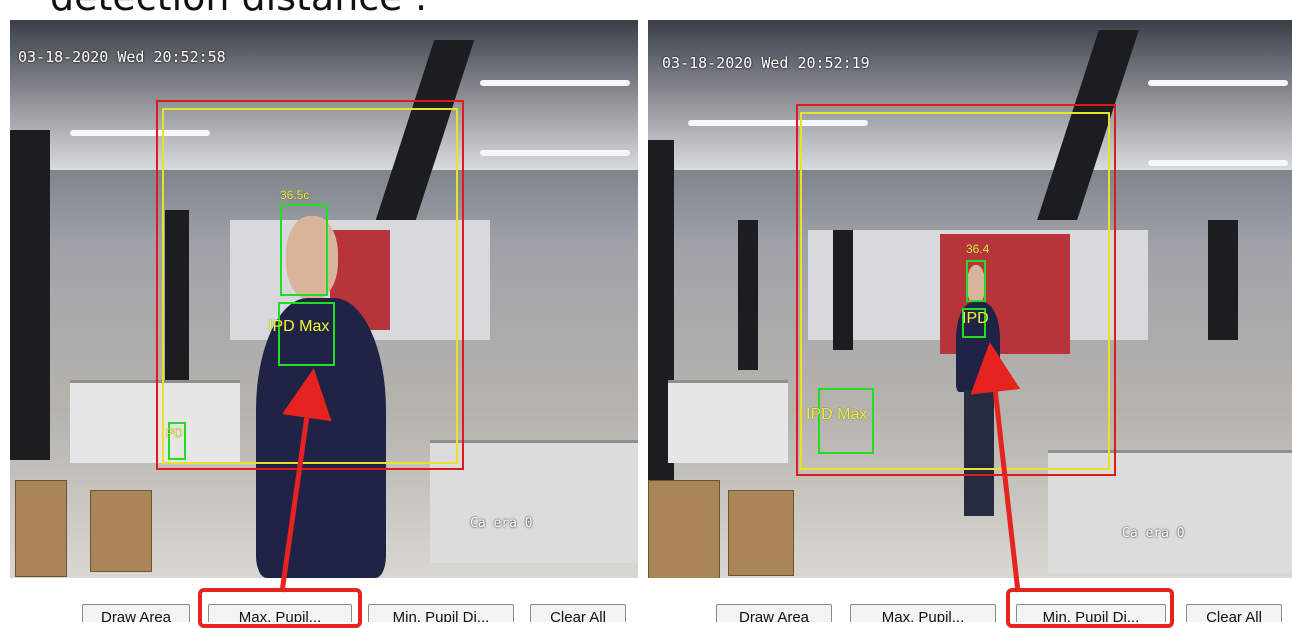 This screenshot has height=628, width=1292. I want to click on max-pupil-highlight, so click(280, 608).